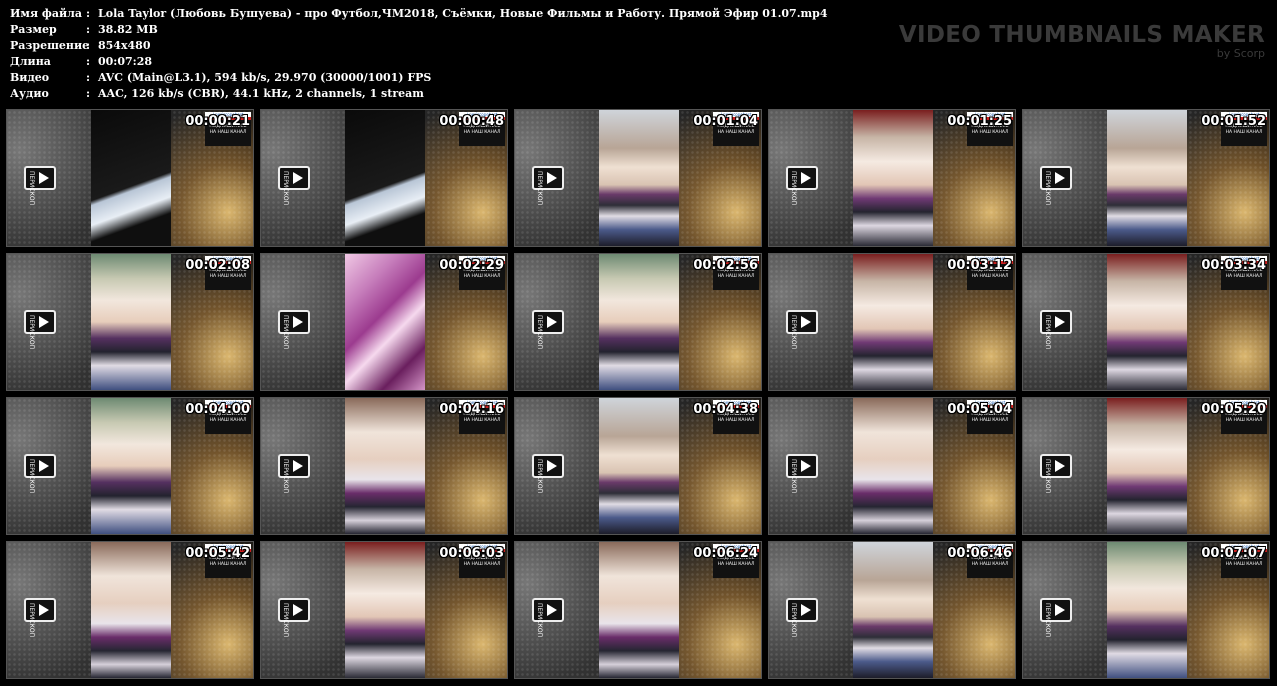 This screenshot has width=1277, height=686. I want to click on info-row: Размер:38.82 MB, so click(419, 30).